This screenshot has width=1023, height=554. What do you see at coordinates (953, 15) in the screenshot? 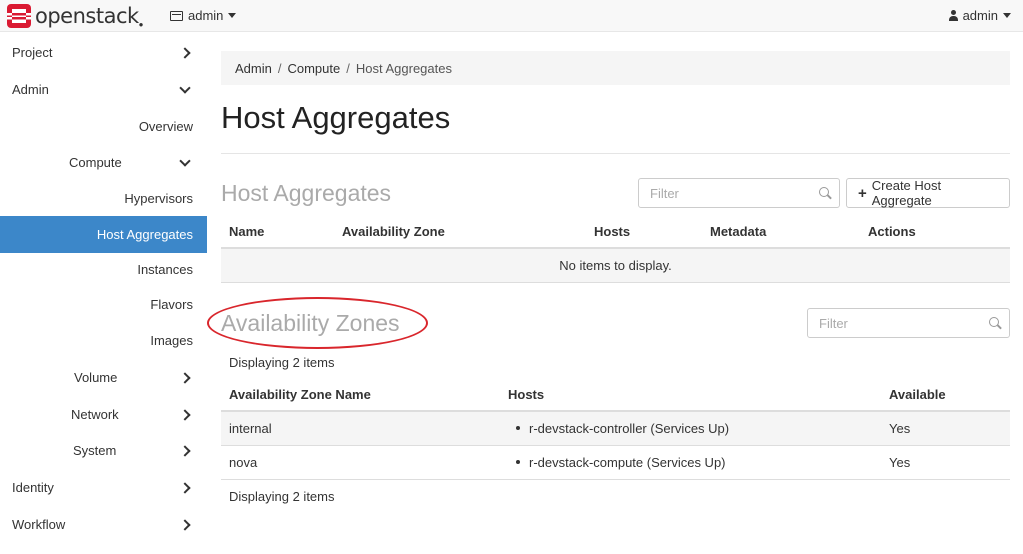
I see `user-icon` at bounding box center [953, 15].